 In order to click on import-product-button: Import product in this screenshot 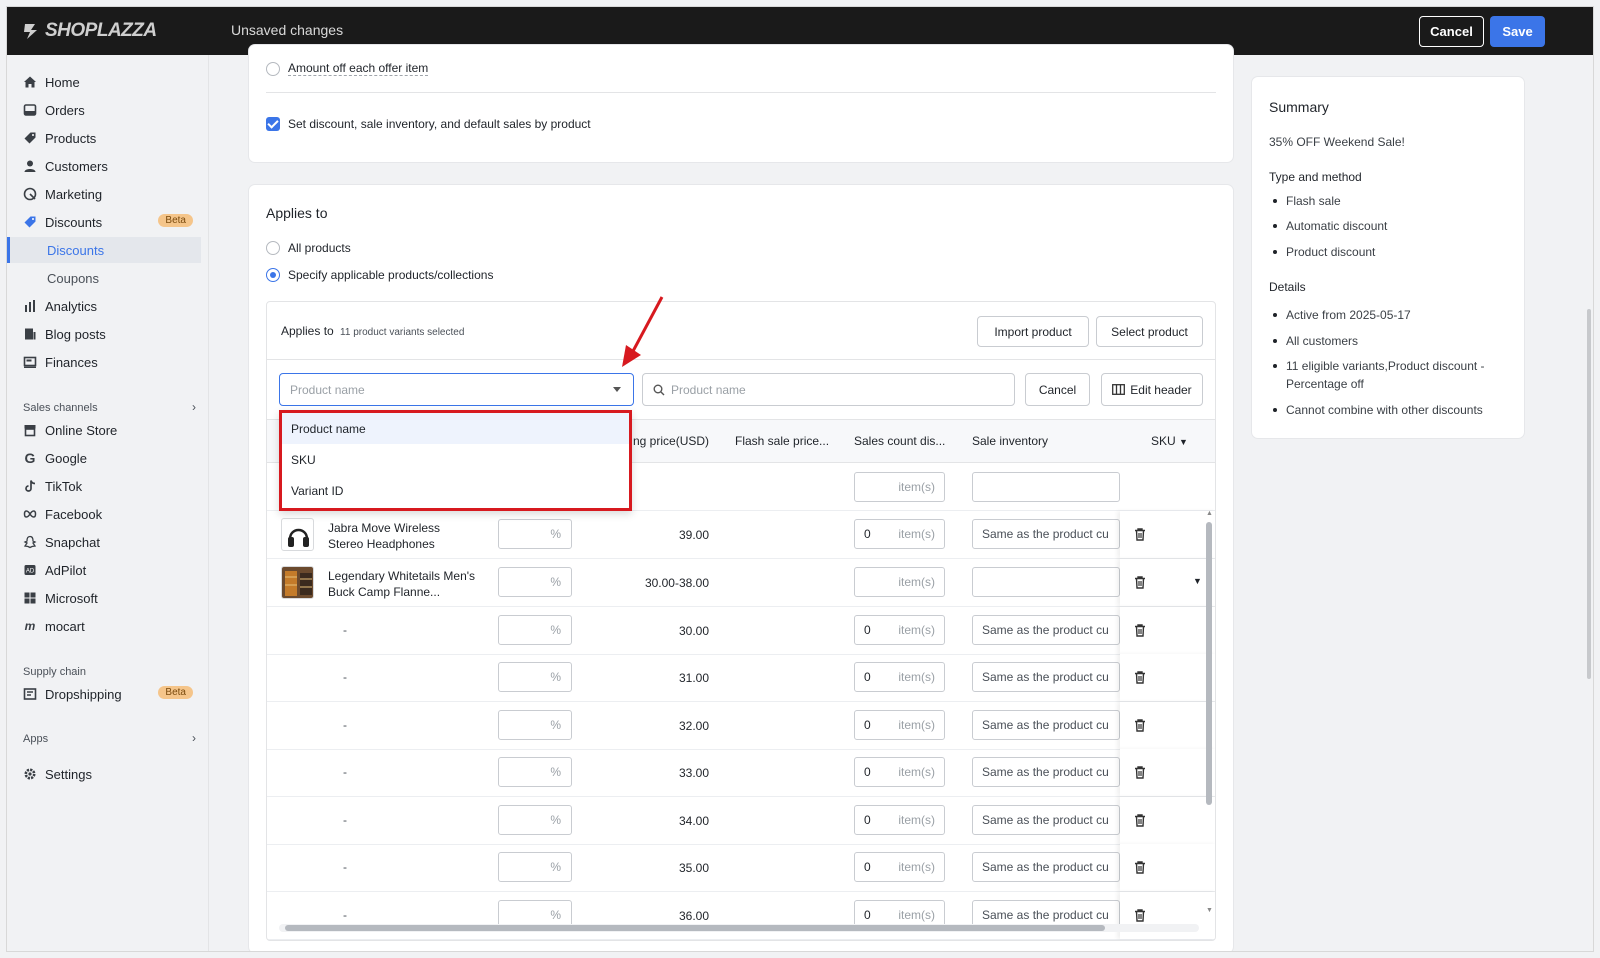, I will do `click(1033, 331)`.